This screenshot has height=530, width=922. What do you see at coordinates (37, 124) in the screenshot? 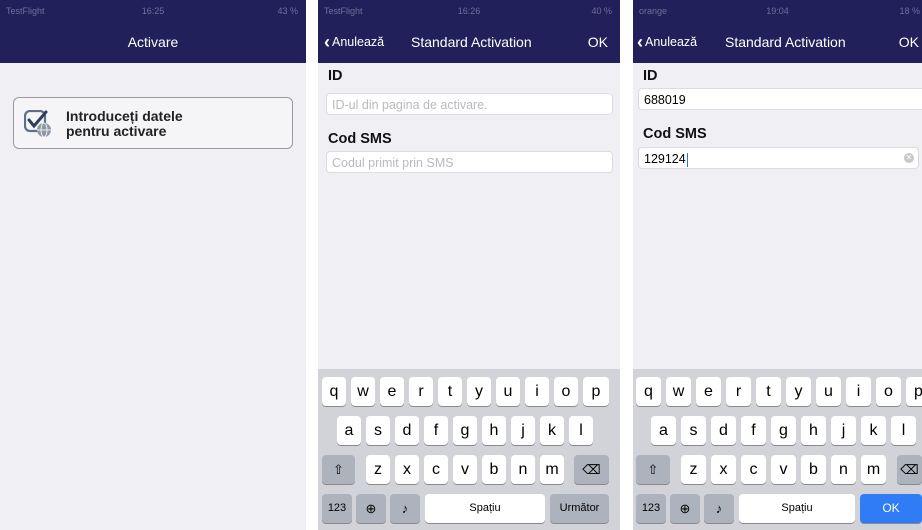
I see `check-globe-icon` at bounding box center [37, 124].